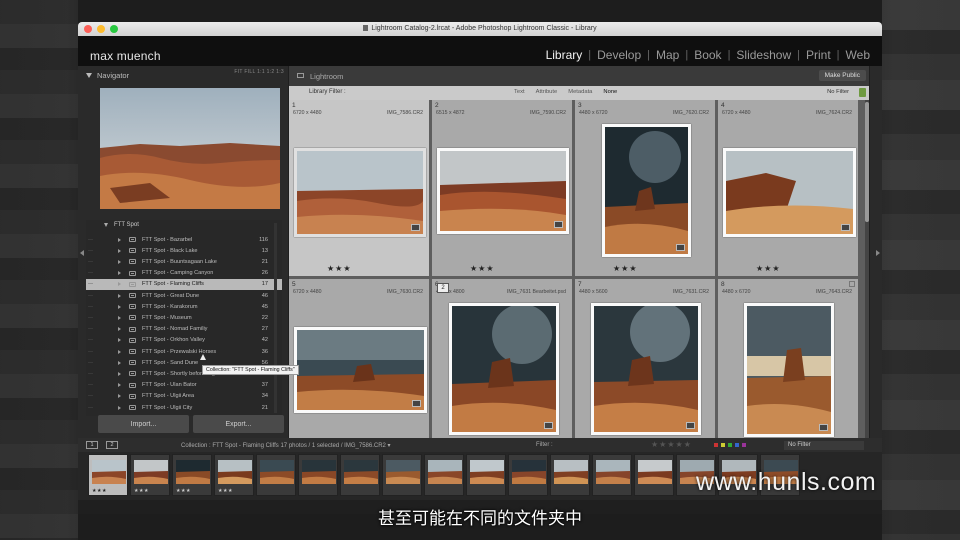  I want to click on grid-cell: 4 6720 x 4480 IMG_7624.CR2 ★★★, so click(789, 189).